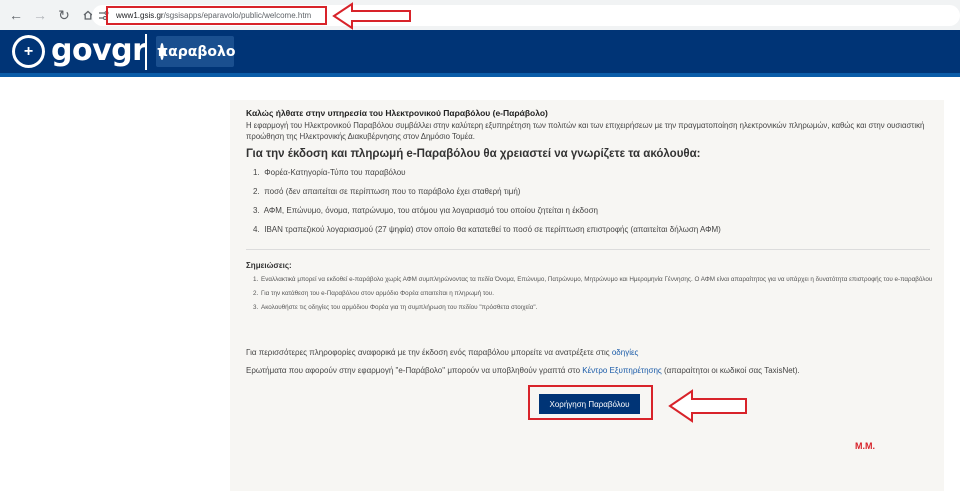 The width and height of the screenshot is (960, 491). Describe the element at coordinates (216, 15) in the screenshot. I see `url-highlight-box` at that location.